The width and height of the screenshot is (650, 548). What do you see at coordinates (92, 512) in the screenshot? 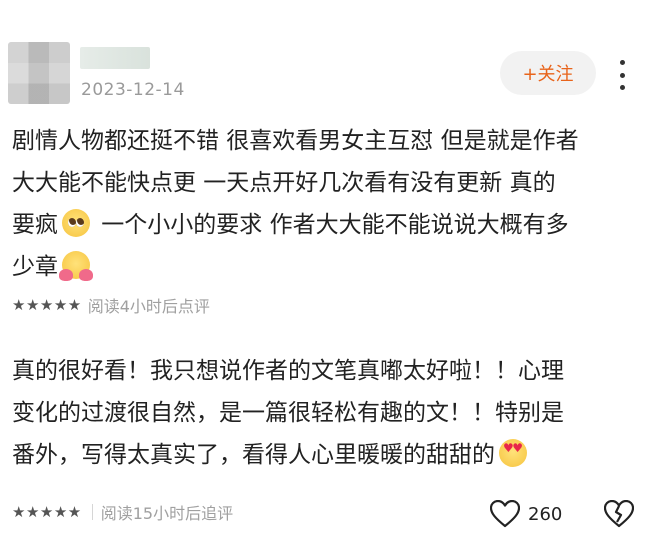
I see `divider` at bounding box center [92, 512].